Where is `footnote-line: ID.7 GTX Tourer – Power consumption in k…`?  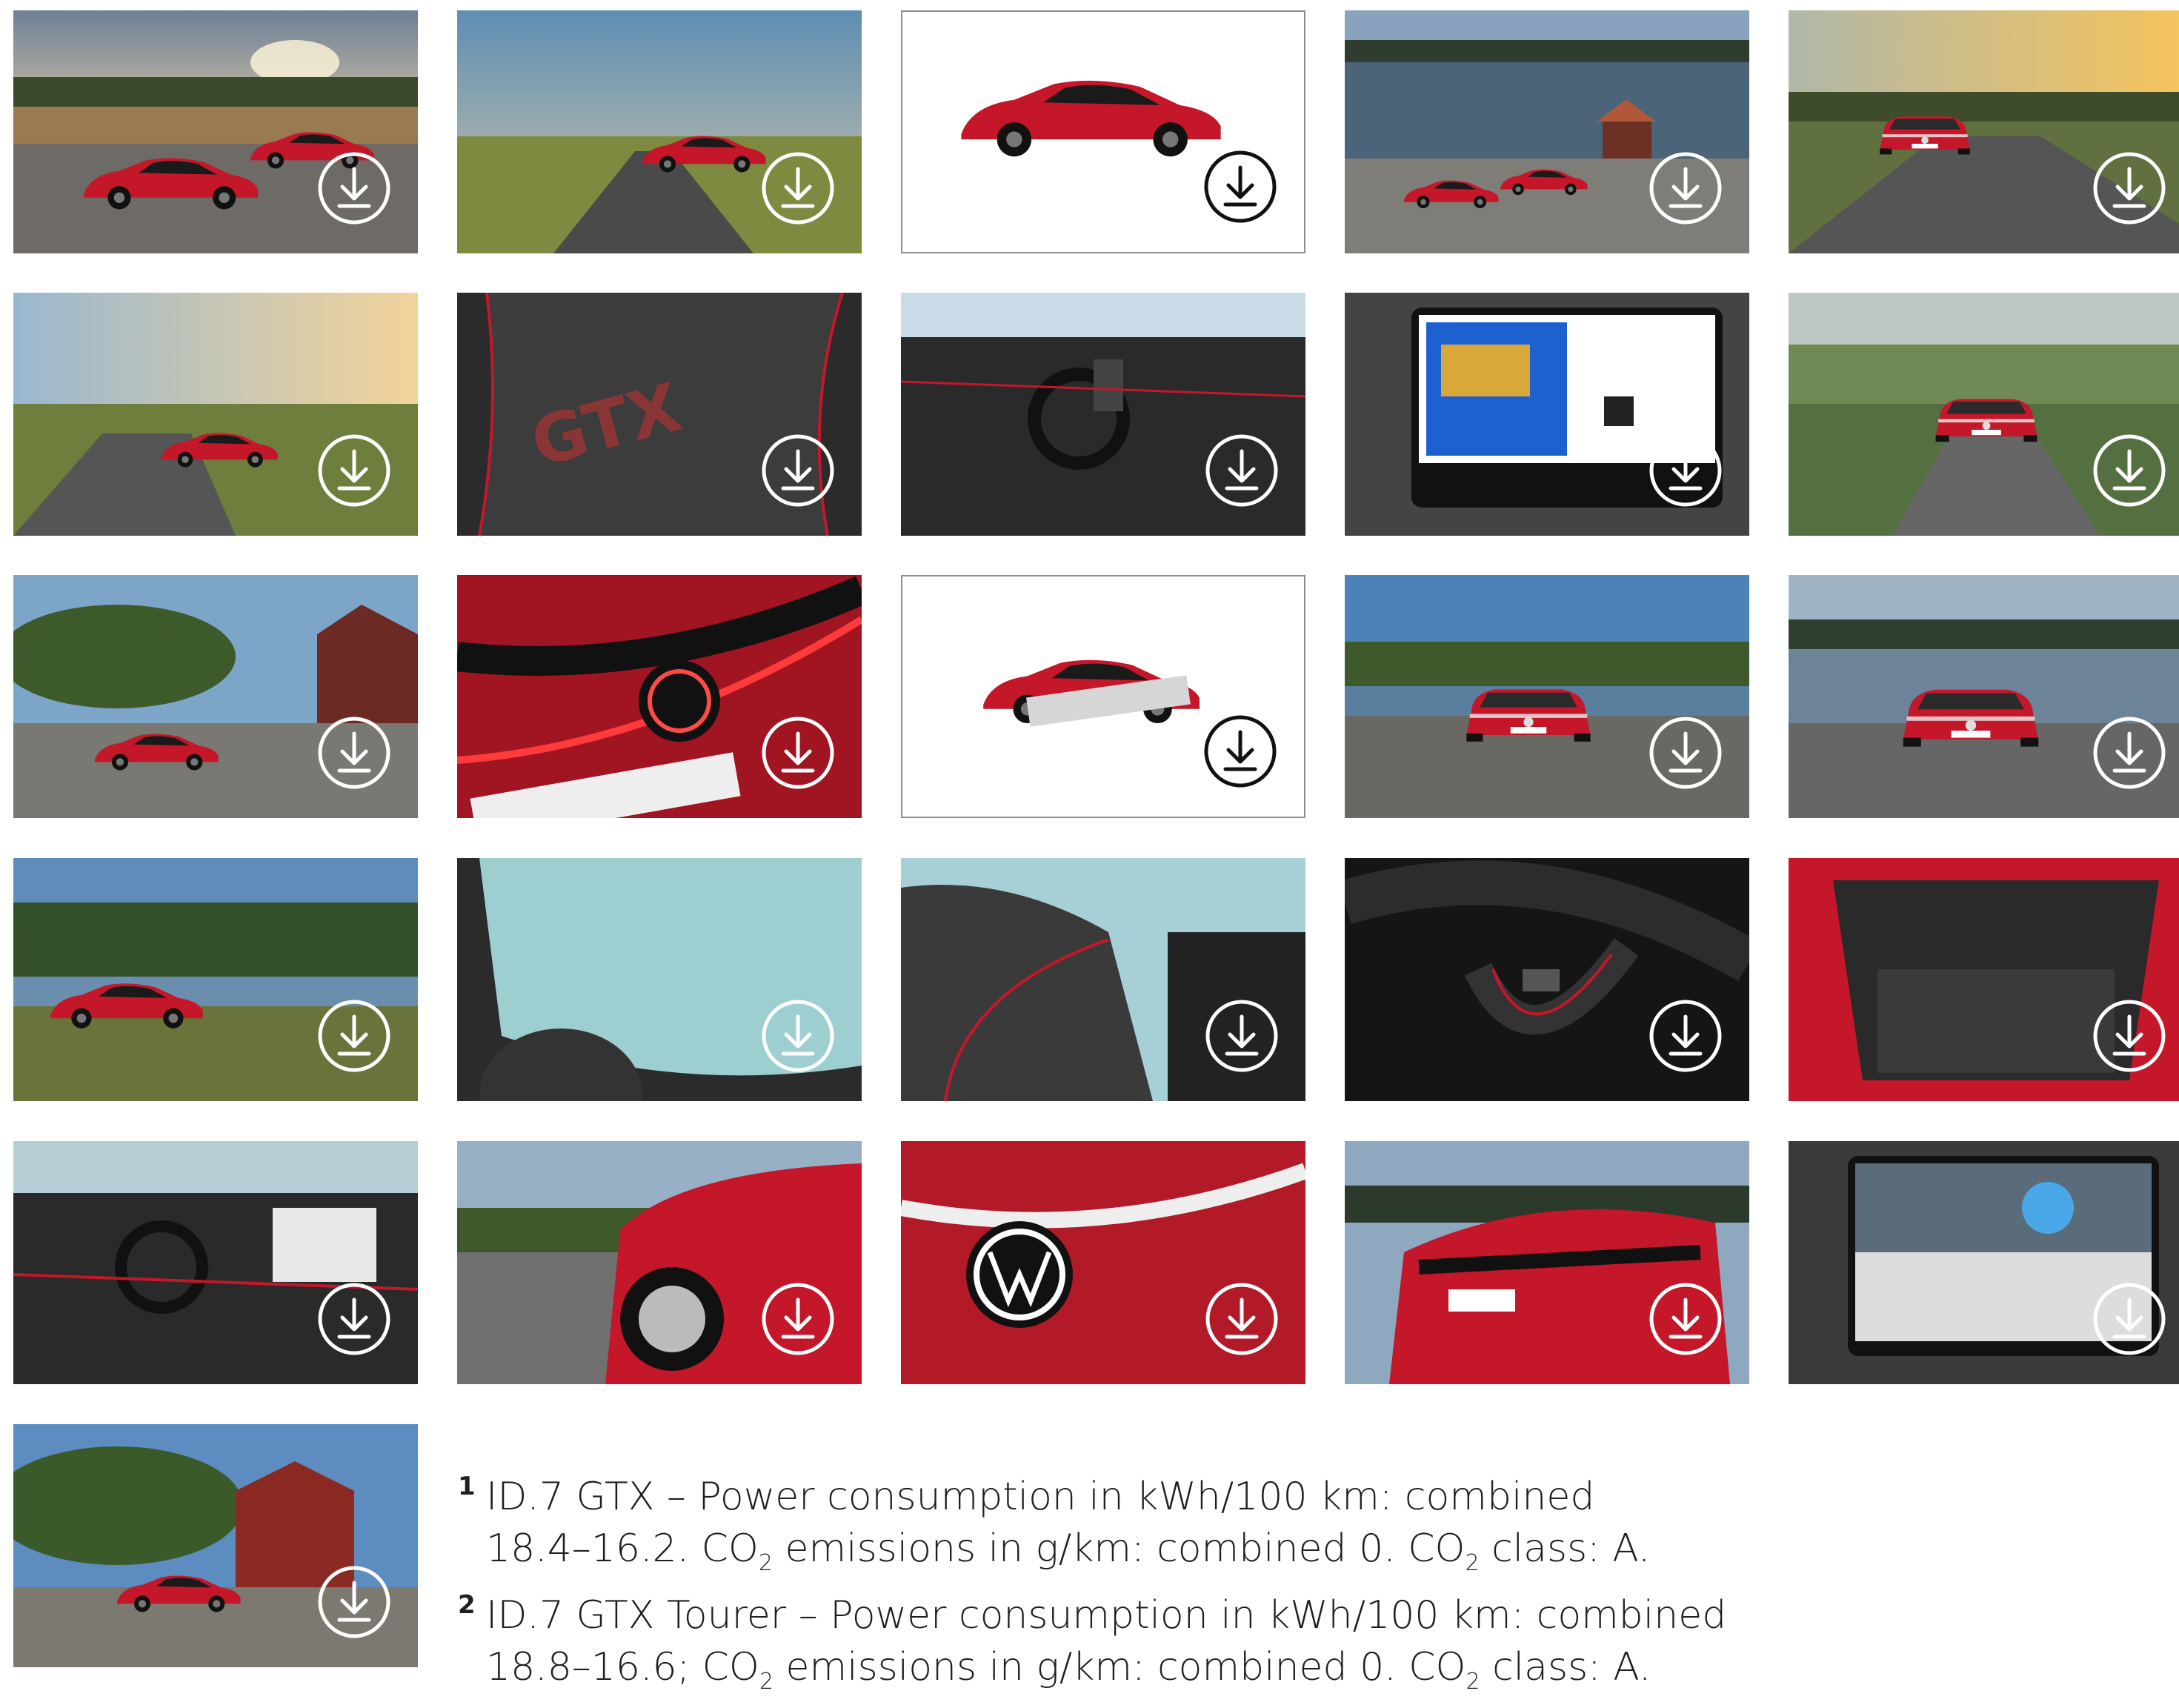
footnote-line: ID.7 GTX Tourer – Power consumption in k… is located at coordinates (1106, 1616).